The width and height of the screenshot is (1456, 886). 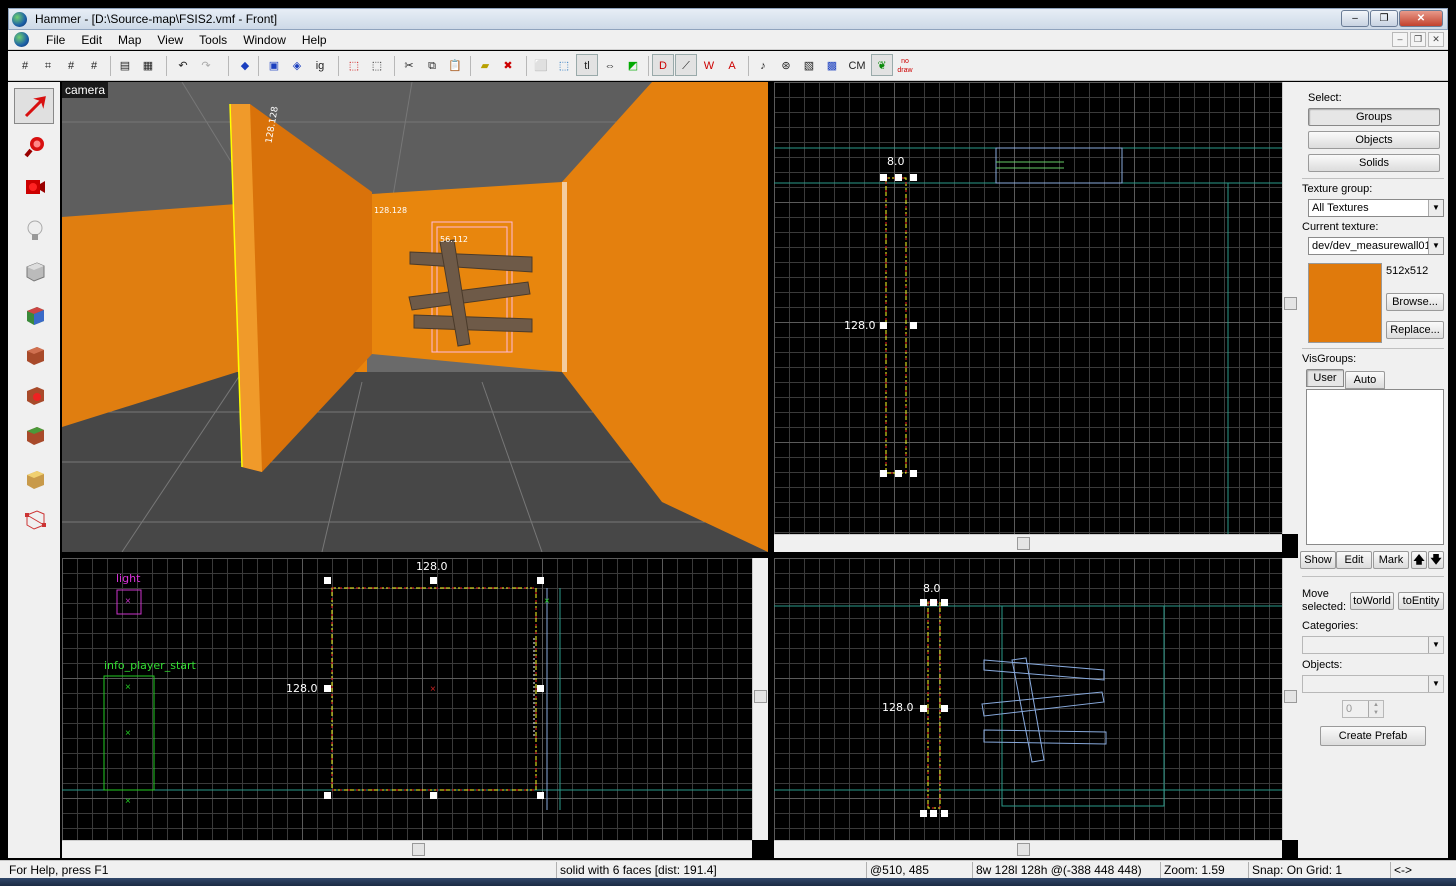 What do you see at coordinates (213, 40) in the screenshot?
I see `menu-tools: Tools` at bounding box center [213, 40].